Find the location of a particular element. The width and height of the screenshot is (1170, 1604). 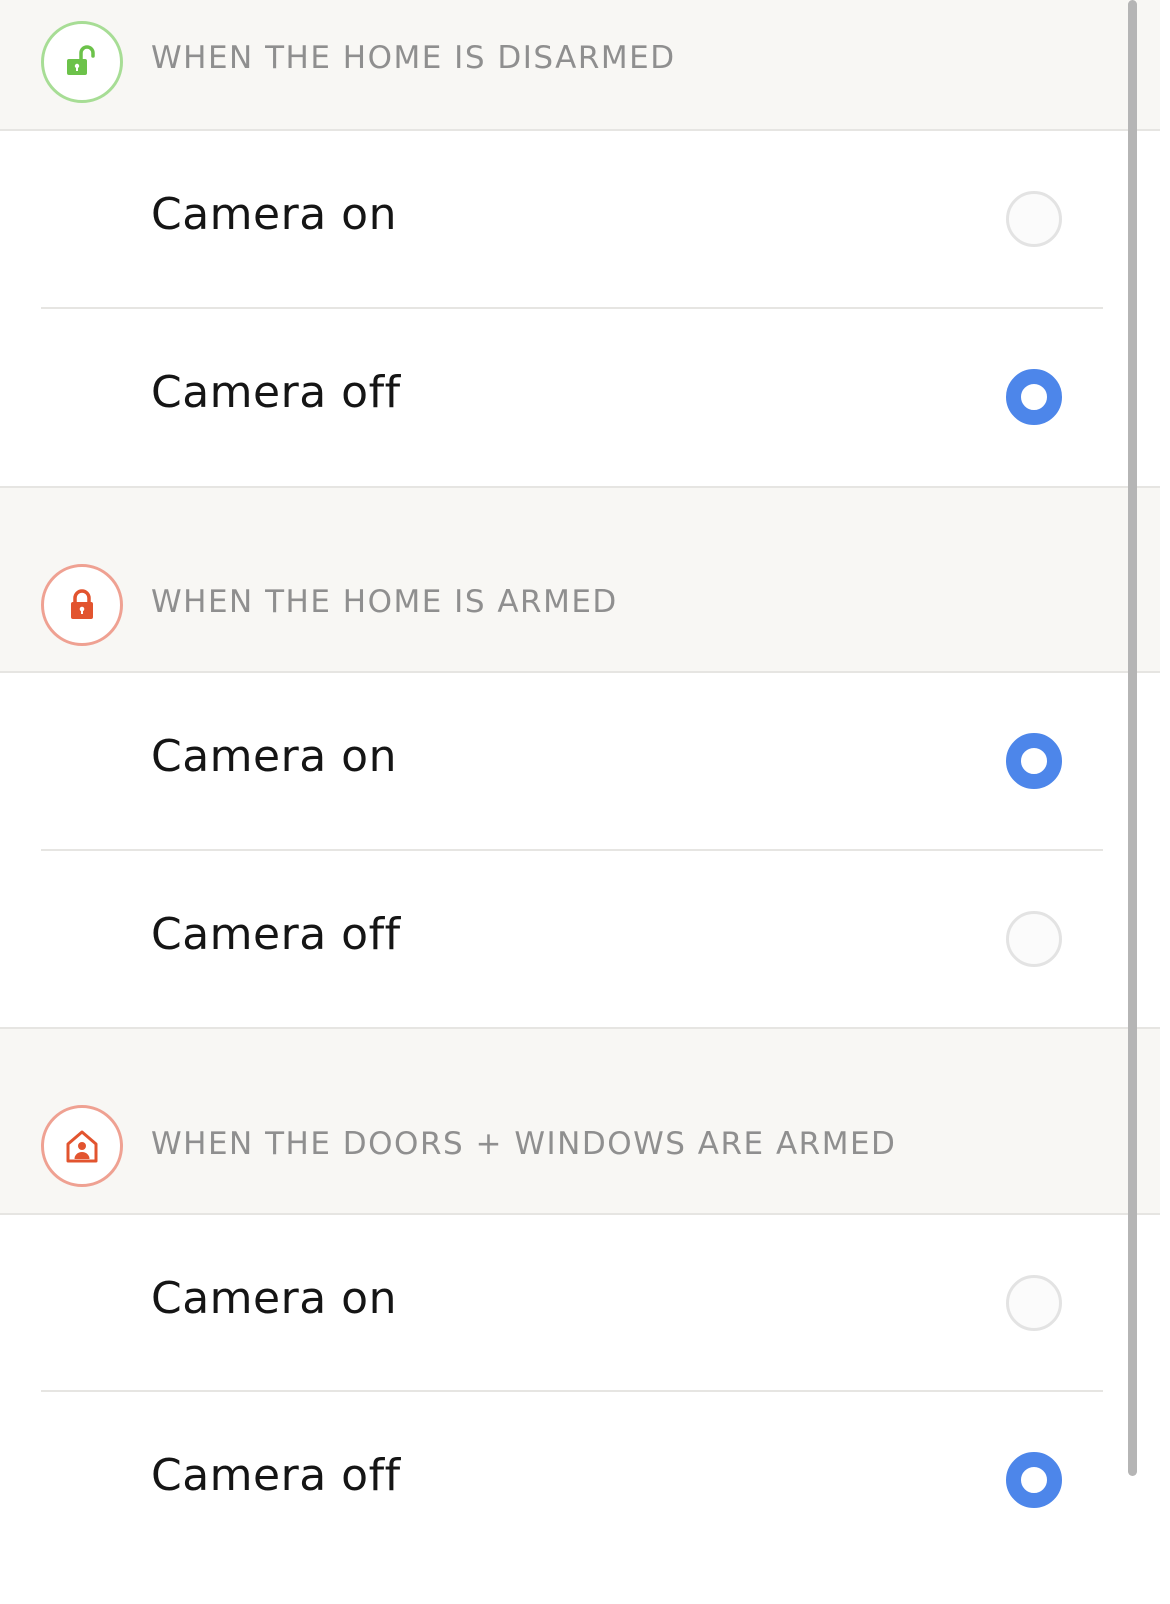

section-title: WHEN THE DOORS + WINDOWS ARE ARMED is located at coordinates (524, 1144).